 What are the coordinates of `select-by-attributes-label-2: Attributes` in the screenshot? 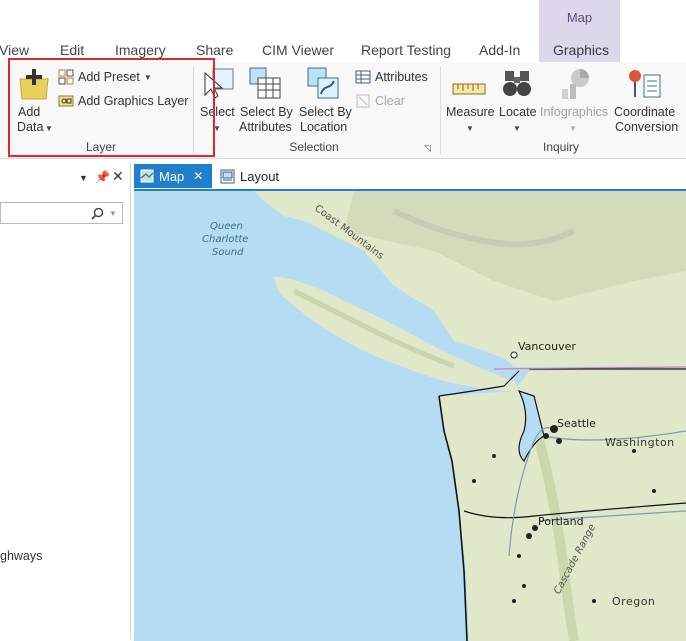 It's located at (265, 127).